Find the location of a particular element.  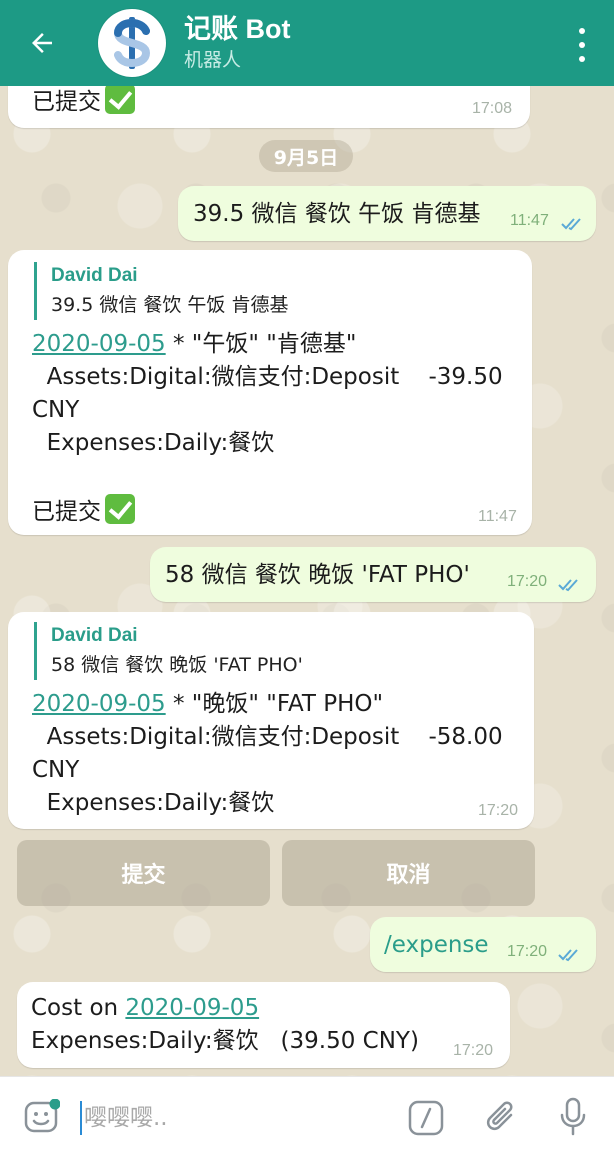

microphone-icon is located at coordinates (573, 1117).